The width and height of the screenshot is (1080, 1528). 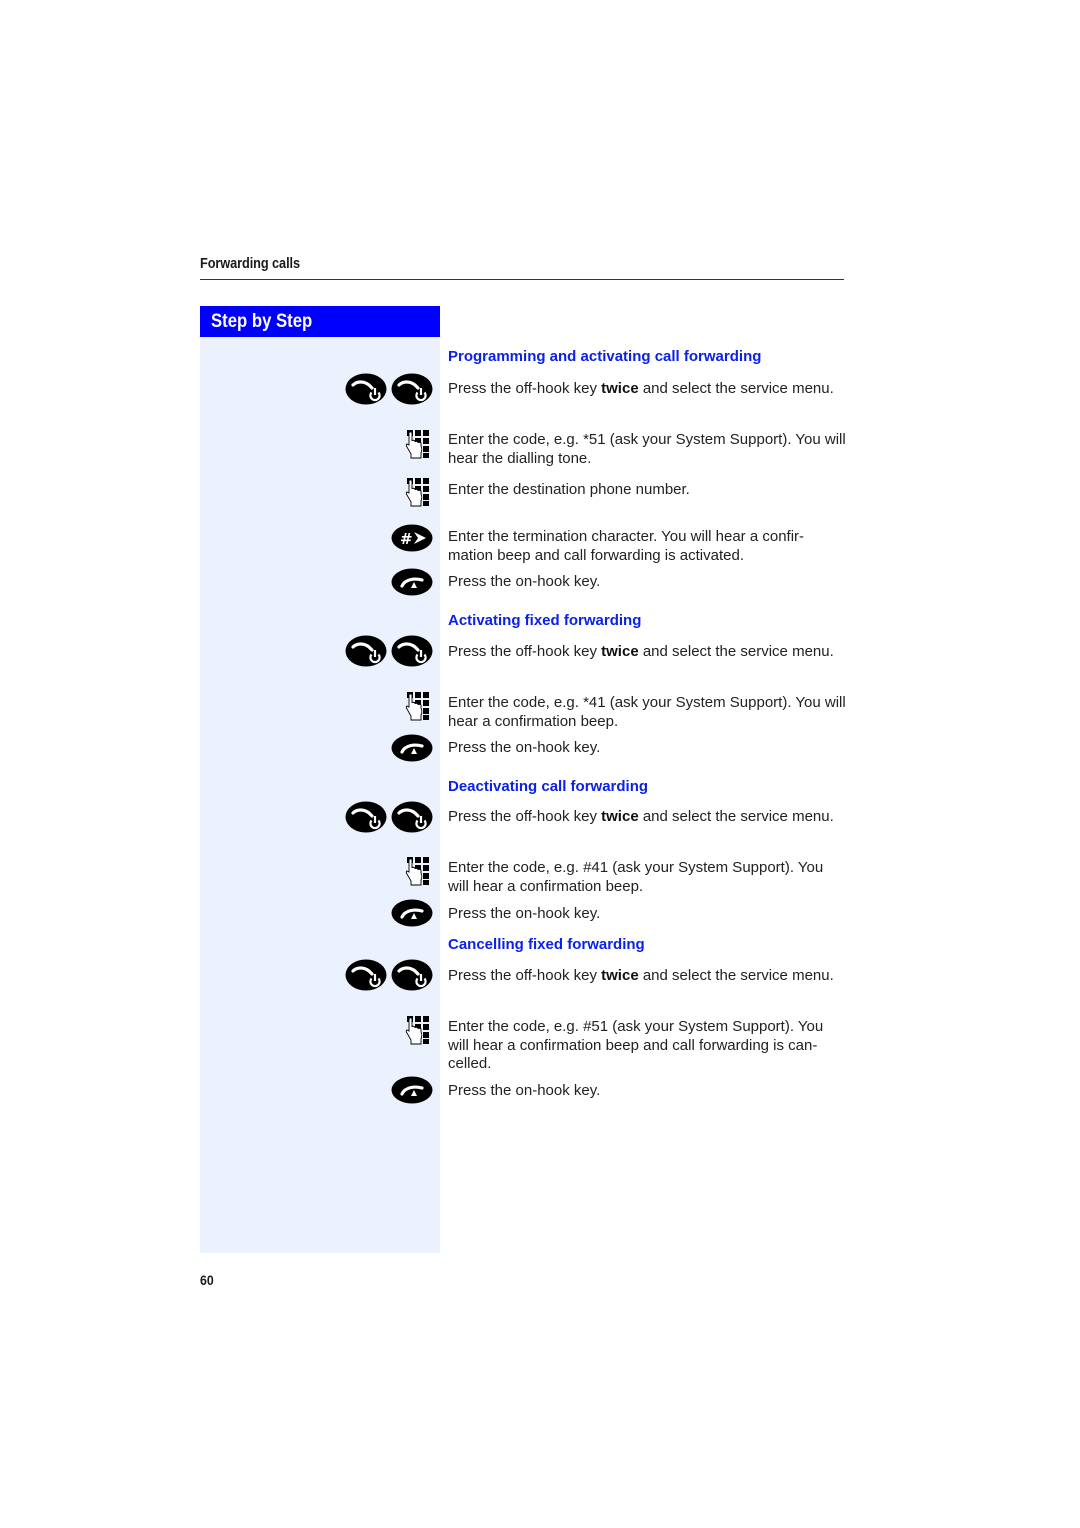 What do you see at coordinates (412, 538) in the screenshot?
I see `hash-key-icon` at bounding box center [412, 538].